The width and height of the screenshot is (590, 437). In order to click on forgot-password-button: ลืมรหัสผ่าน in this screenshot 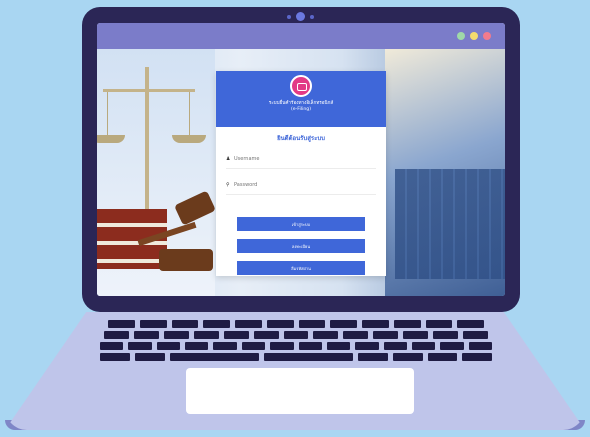, I will do `click(301, 268)`.